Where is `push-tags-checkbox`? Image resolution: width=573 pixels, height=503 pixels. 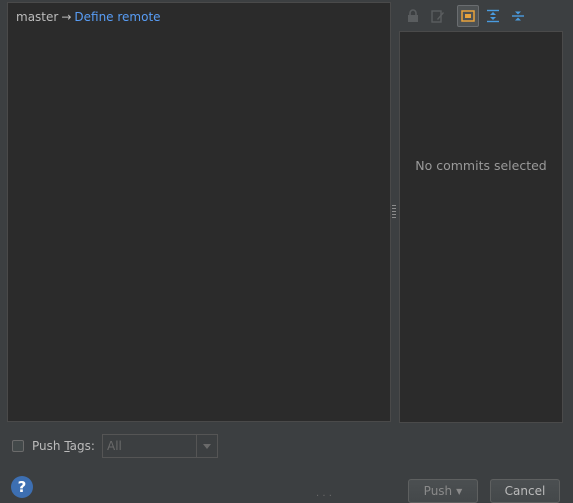
push-tags-checkbox is located at coordinates (18, 446).